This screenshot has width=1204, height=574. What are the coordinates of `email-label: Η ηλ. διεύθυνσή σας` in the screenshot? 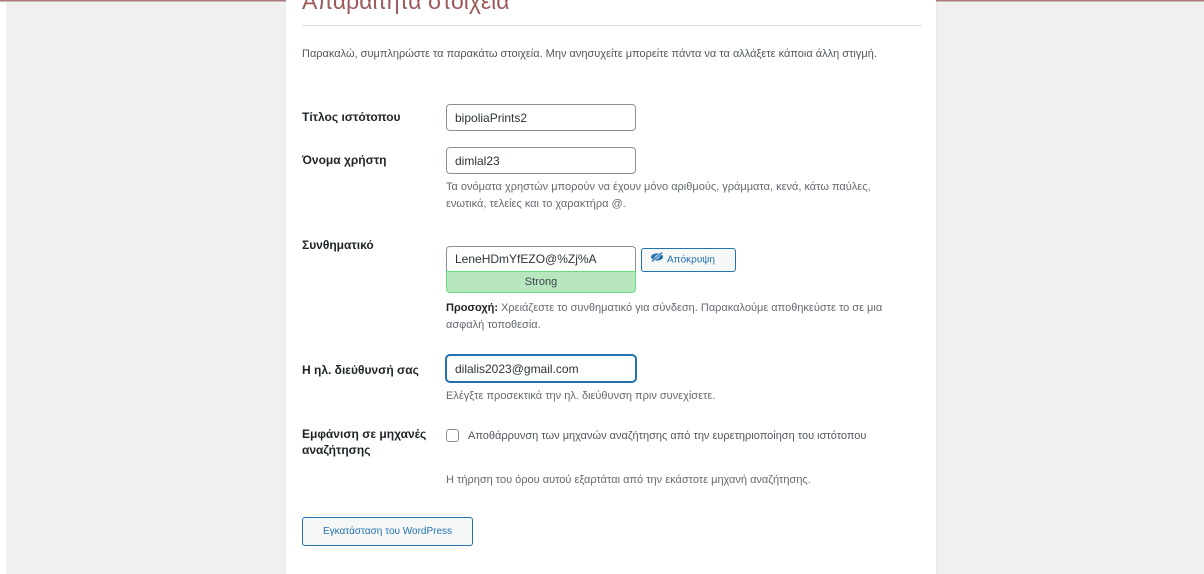 It's located at (360, 370).